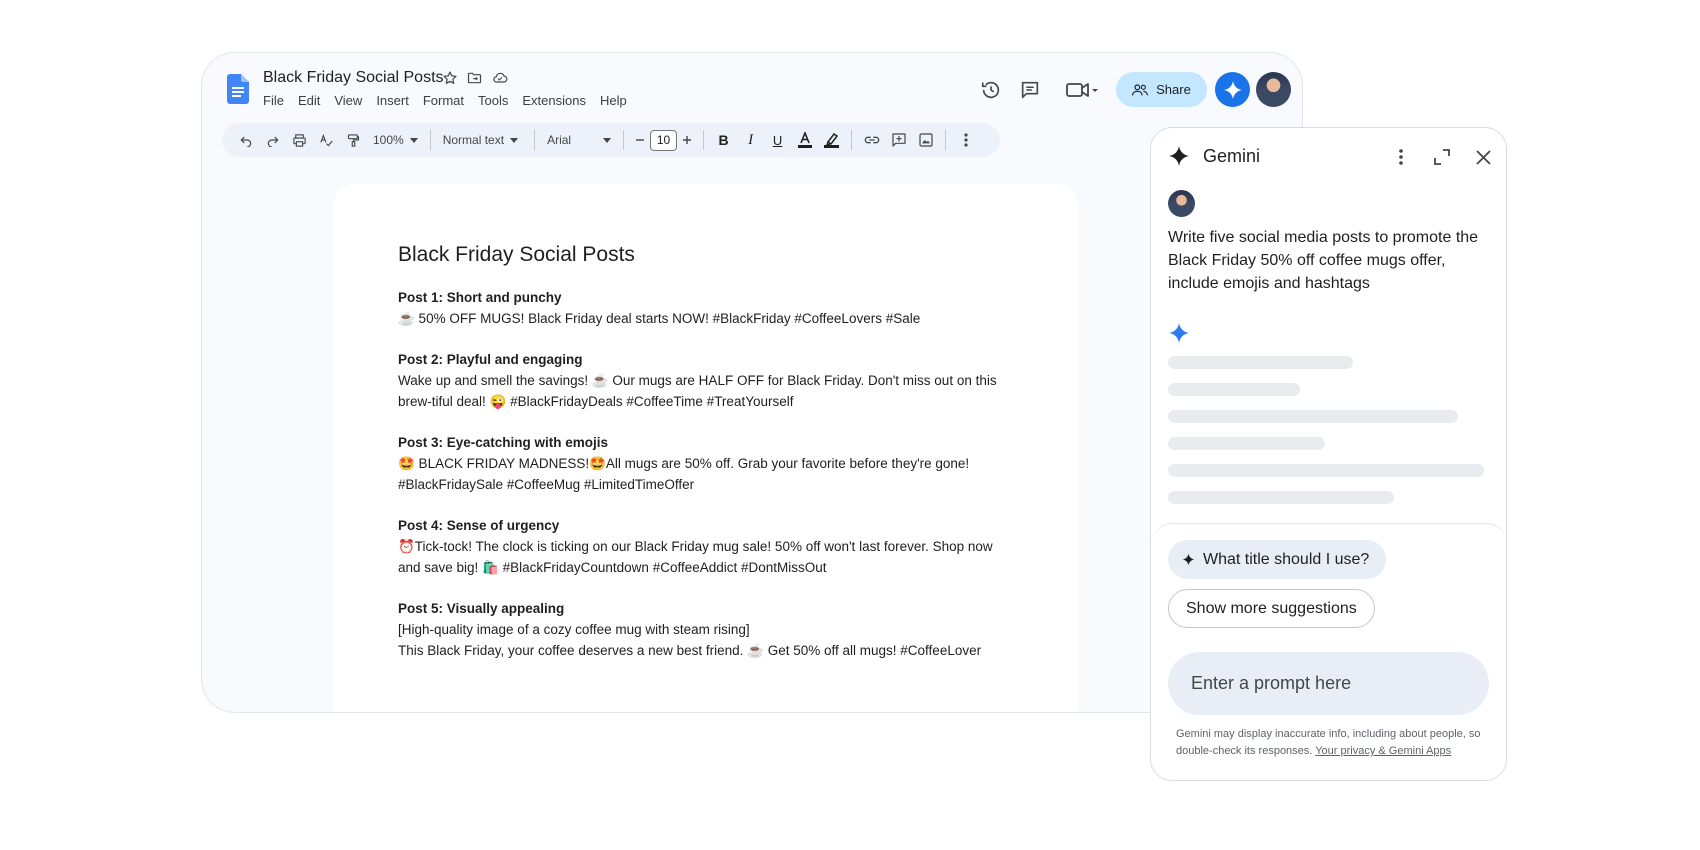 The height and width of the screenshot is (850, 1700). Describe the element at coordinates (687, 140) in the screenshot. I see `increase-font-size-button` at that location.